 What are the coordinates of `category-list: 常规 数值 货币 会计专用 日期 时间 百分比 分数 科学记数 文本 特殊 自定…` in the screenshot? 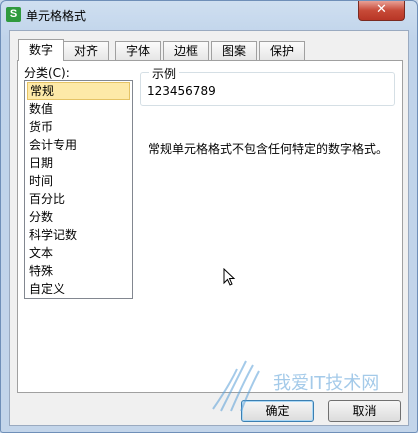 It's located at (78, 189).